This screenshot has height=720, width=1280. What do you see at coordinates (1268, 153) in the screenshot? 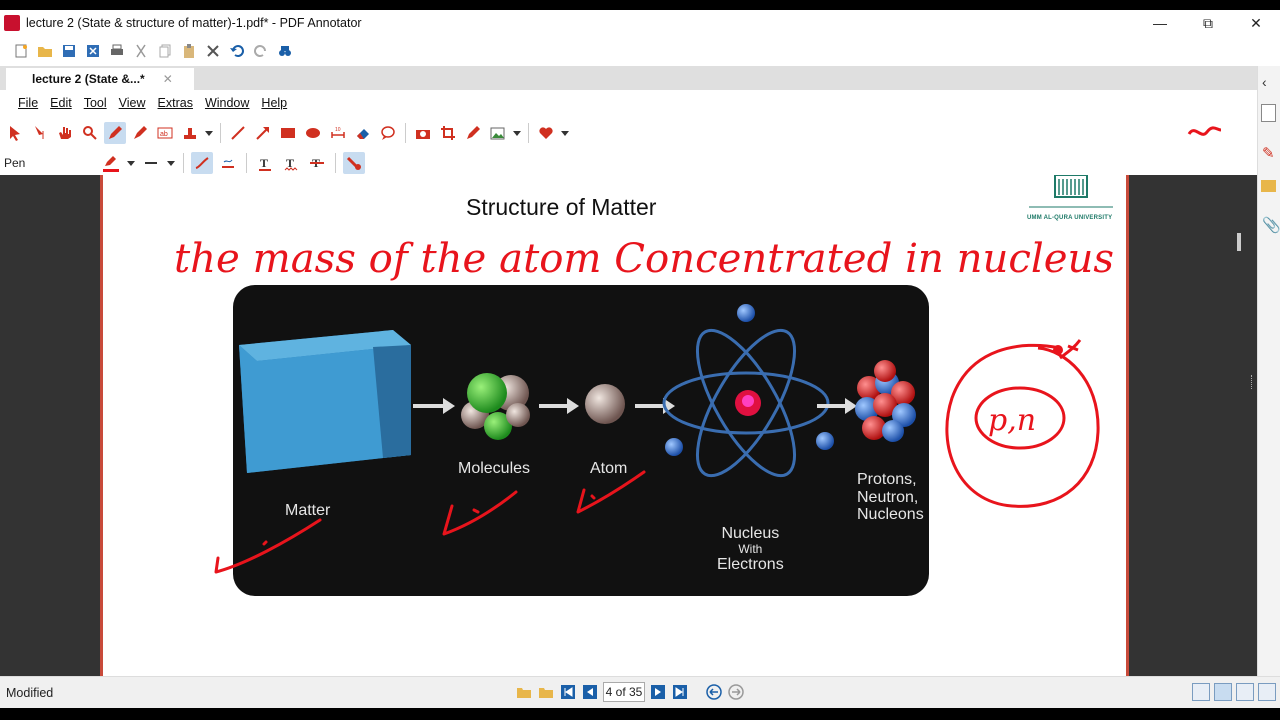
I see `pen-panel-icon: ✎` at bounding box center [1268, 153].